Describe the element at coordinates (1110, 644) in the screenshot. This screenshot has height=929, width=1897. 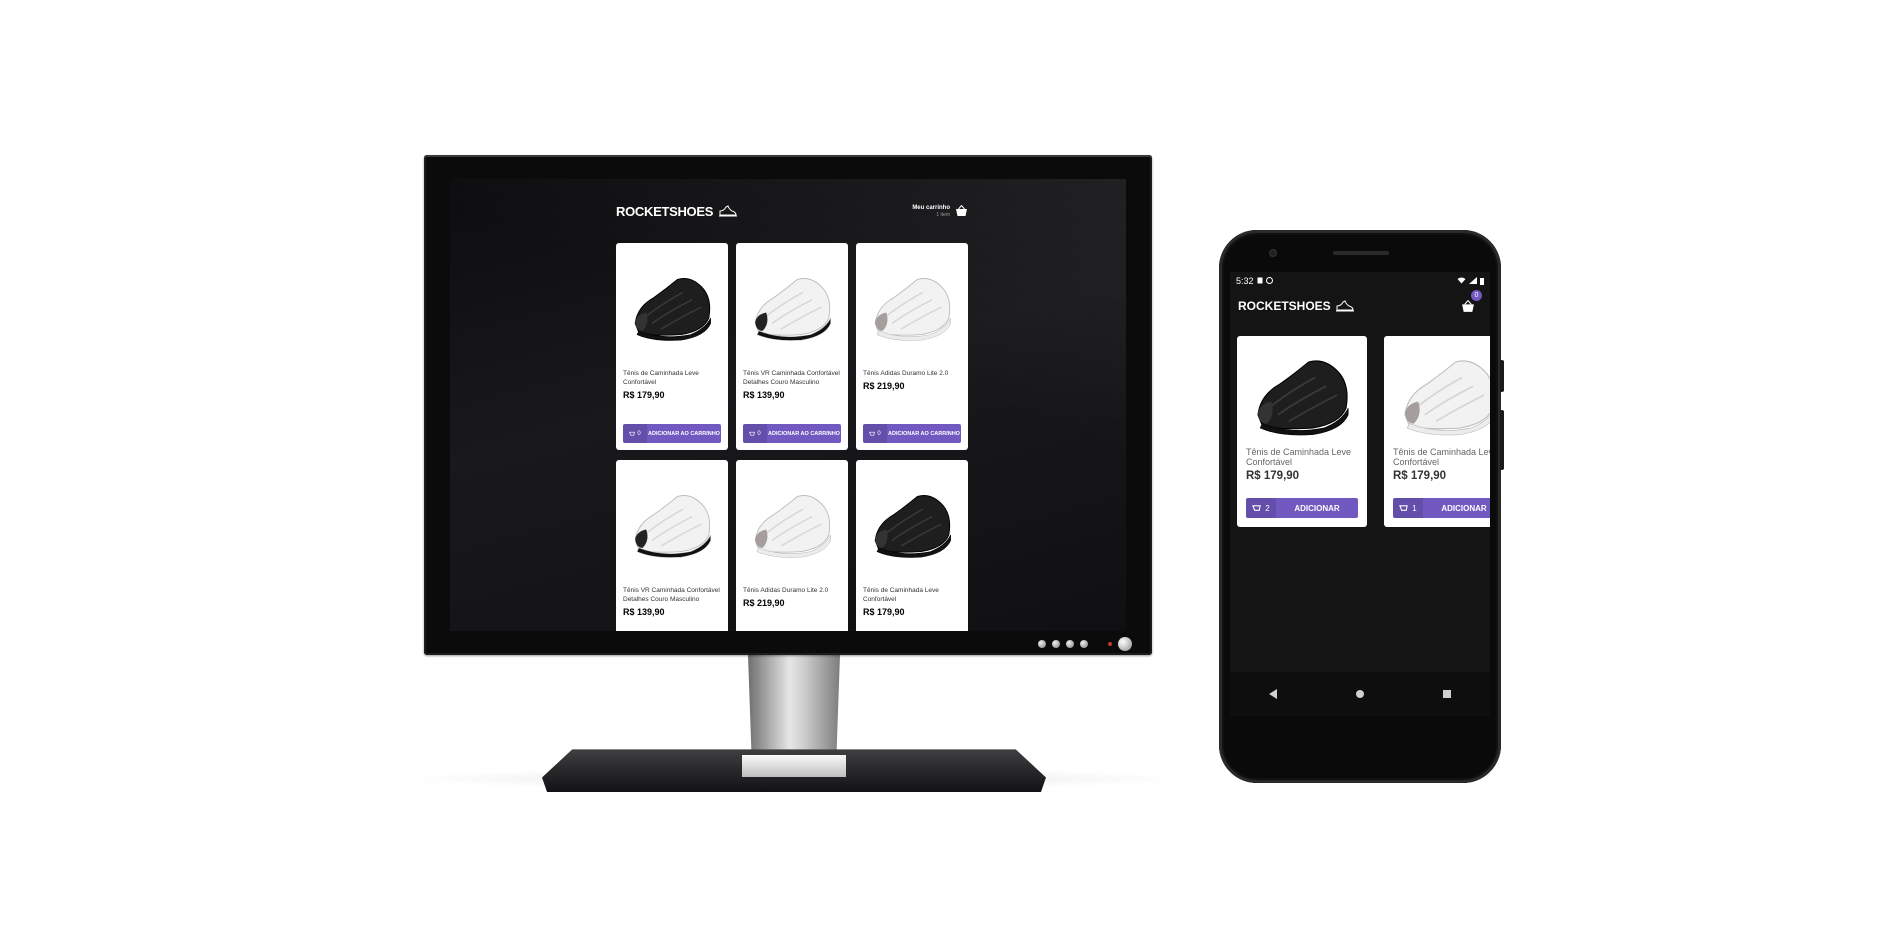
I see `power-led` at that location.